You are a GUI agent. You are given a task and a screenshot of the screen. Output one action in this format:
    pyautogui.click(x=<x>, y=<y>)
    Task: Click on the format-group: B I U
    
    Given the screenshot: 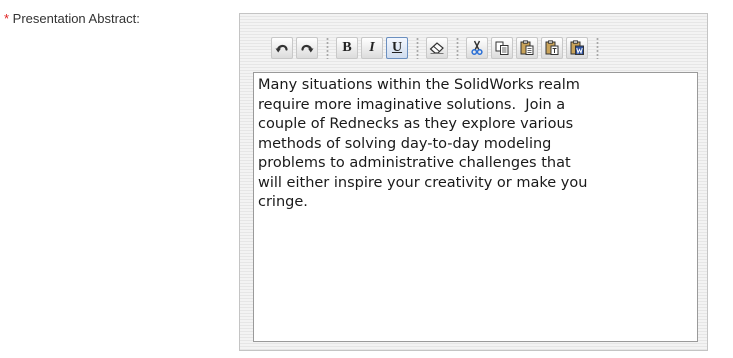 What is the action you would take?
    pyautogui.click(x=373, y=47)
    